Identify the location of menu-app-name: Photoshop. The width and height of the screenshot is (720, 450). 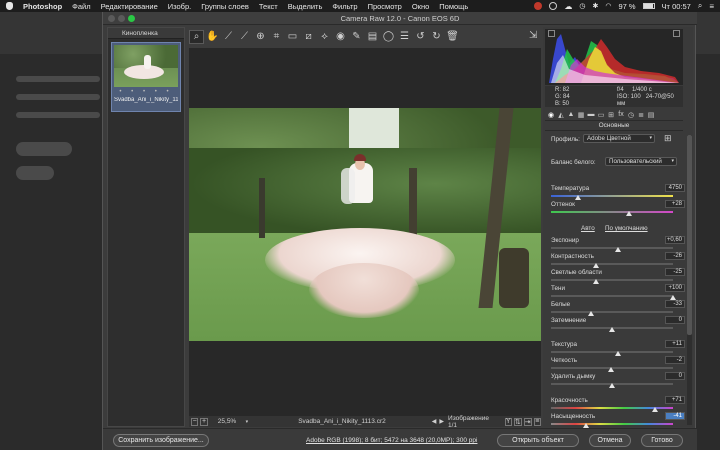
(42, 6).